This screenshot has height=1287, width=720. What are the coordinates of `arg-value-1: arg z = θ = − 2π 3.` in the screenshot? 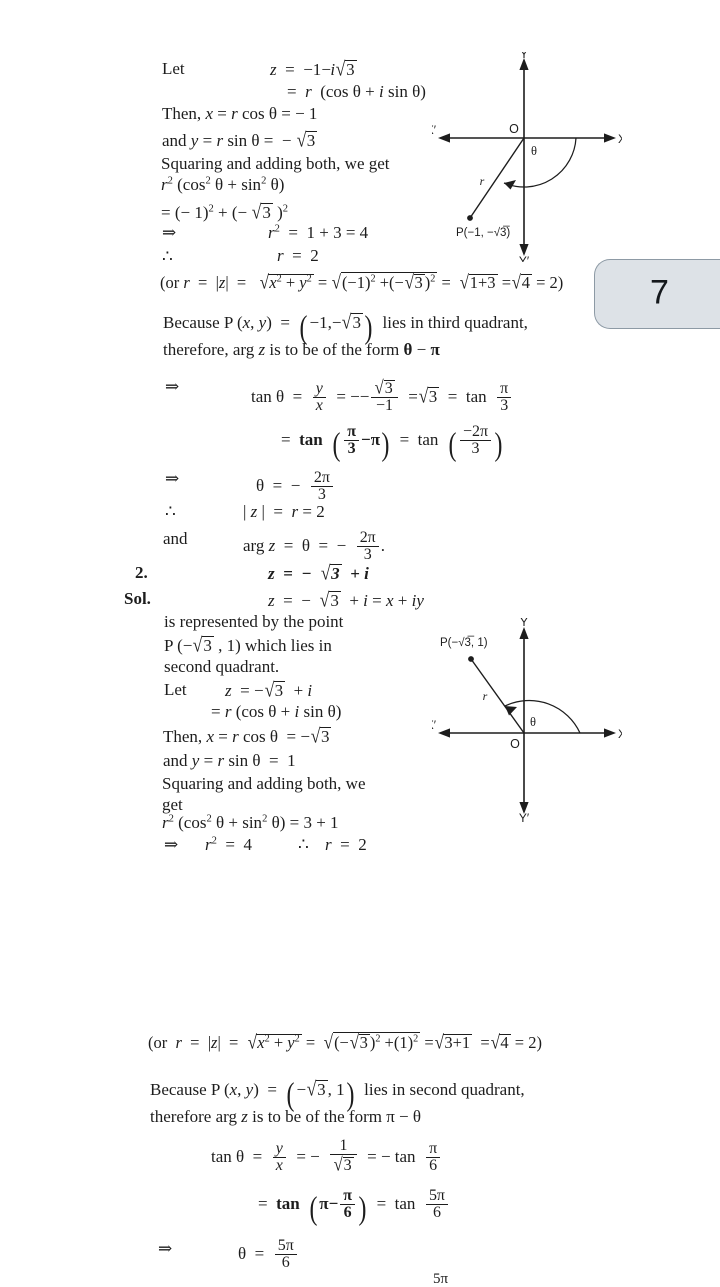 It's located at (314, 546).